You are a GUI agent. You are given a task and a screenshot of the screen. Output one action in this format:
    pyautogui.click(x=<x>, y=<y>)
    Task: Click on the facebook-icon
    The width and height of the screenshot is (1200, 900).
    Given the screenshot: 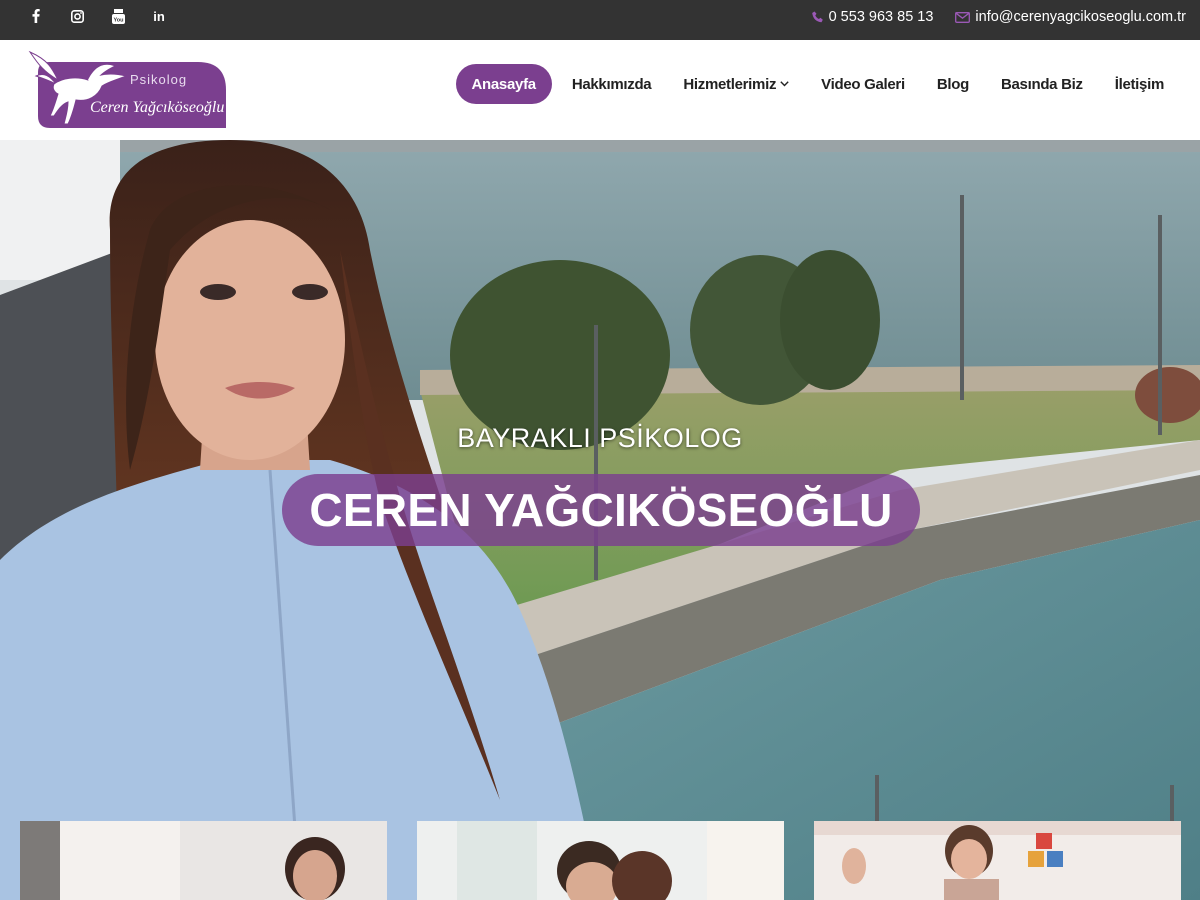 What is the action you would take?
    pyautogui.click(x=36, y=16)
    